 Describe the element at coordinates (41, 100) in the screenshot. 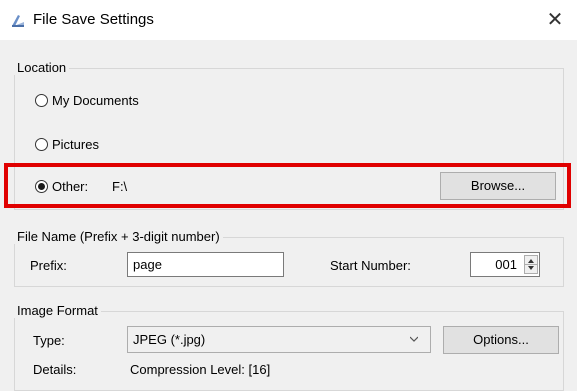

I see `radio-my-documents-button` at that location.